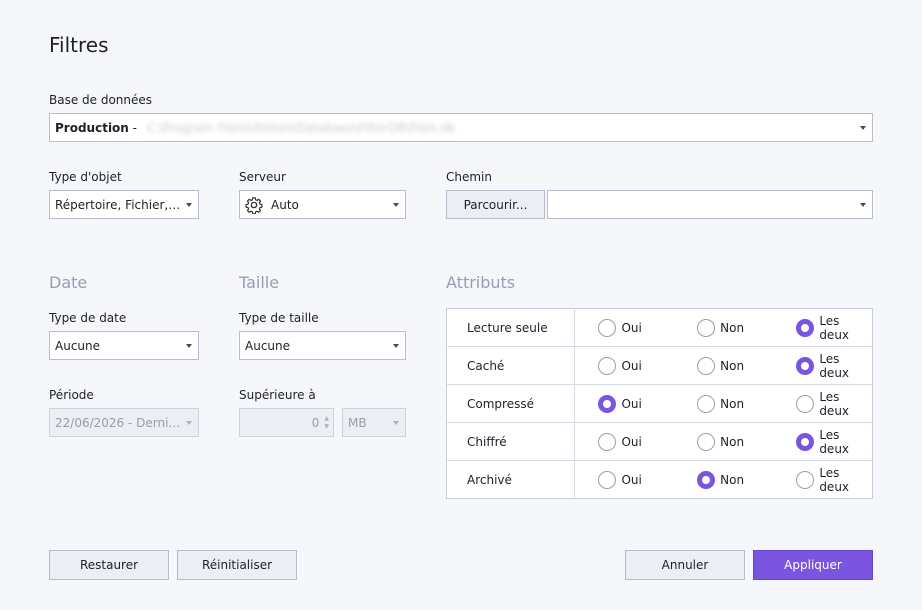  What do you see at coordinates (237, 565) in the screenshot?
I see `reset-button: Réinitialiser` at bounding box center [237, 565].